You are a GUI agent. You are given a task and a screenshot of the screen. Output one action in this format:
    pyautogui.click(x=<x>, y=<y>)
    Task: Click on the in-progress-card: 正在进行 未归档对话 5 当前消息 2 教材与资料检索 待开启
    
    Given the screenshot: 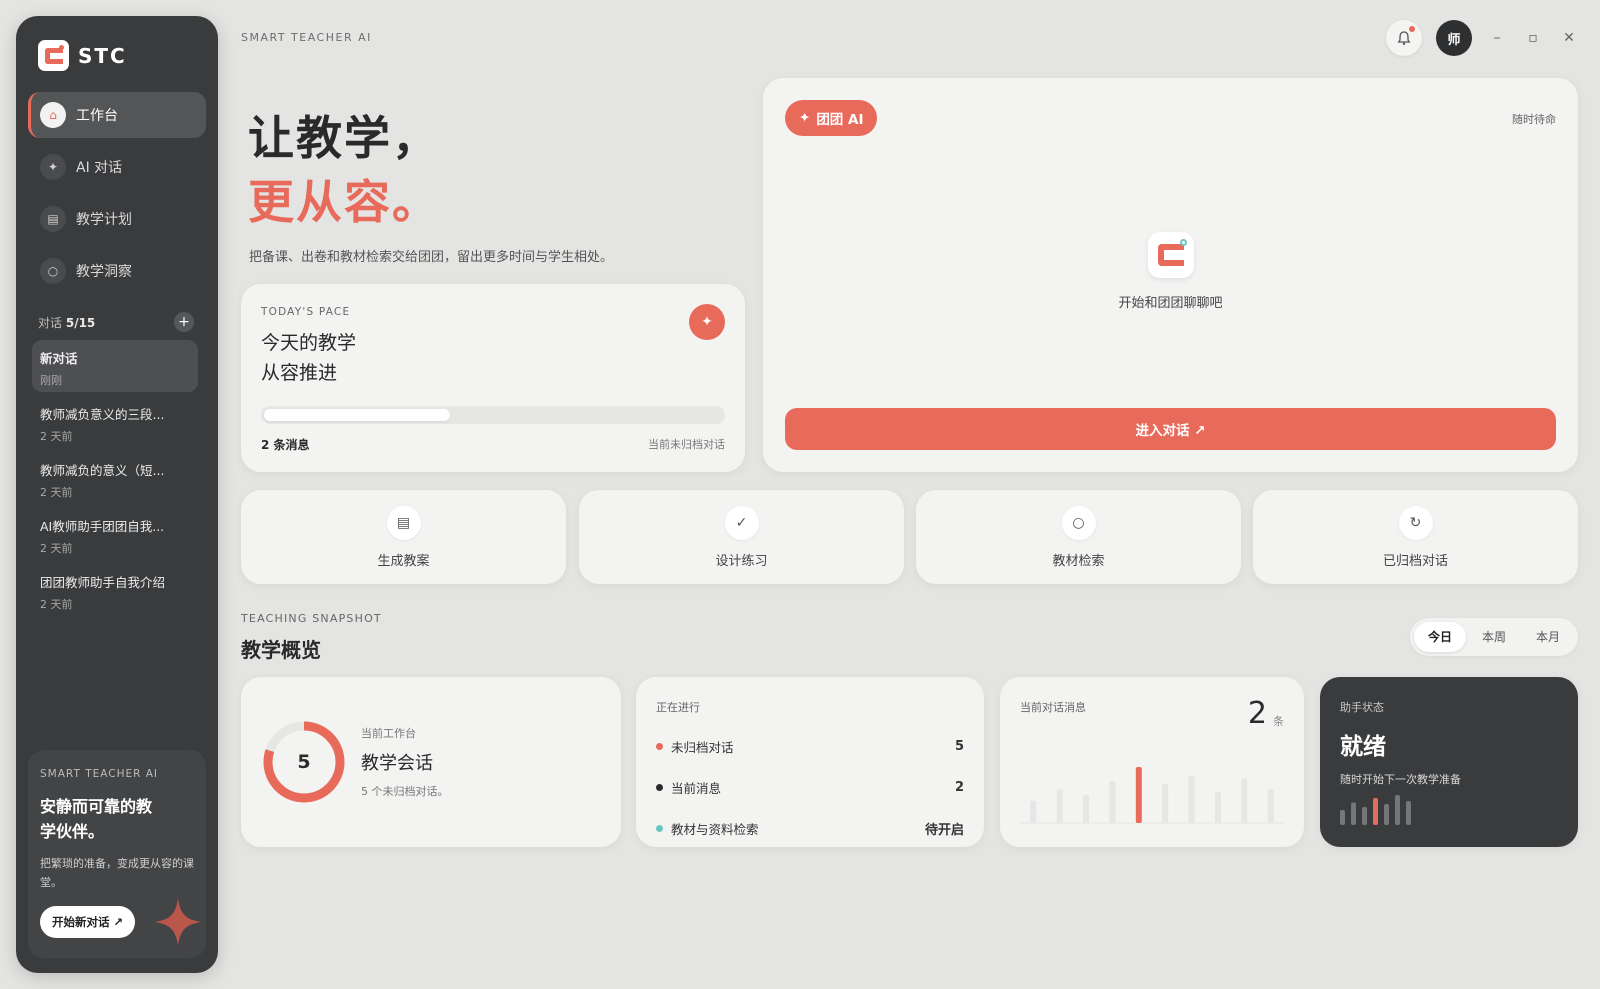 What is the action you would take?
    pyautogui.click(x=810, y=762)
    